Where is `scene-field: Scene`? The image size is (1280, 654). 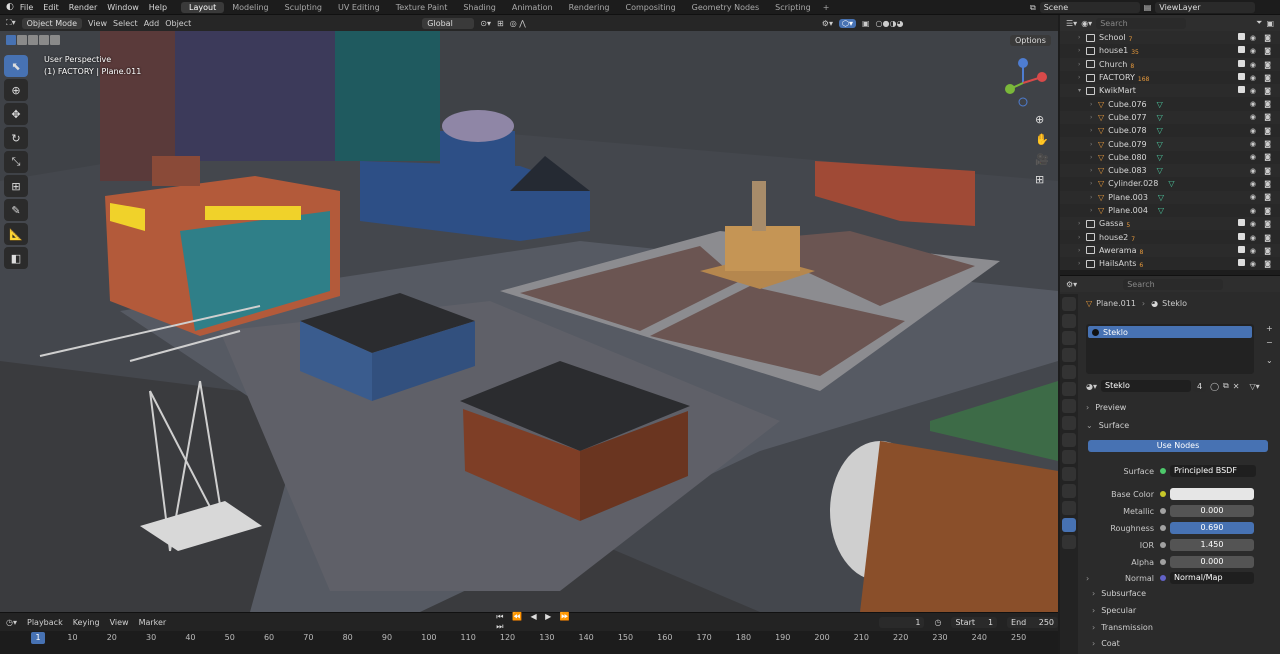 scene-field: Scene is located at coordinates (1089, 7).